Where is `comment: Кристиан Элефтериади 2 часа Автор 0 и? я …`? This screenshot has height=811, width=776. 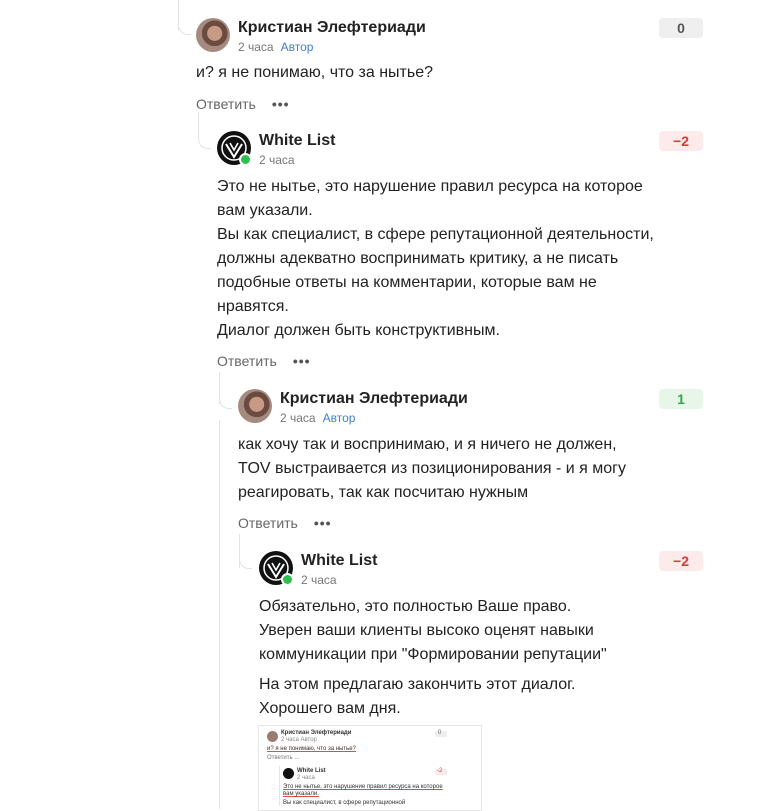
comment: Кристиан Элефтериади 2 часа Автор 0 и? я … is located at coordinates (449, 65).